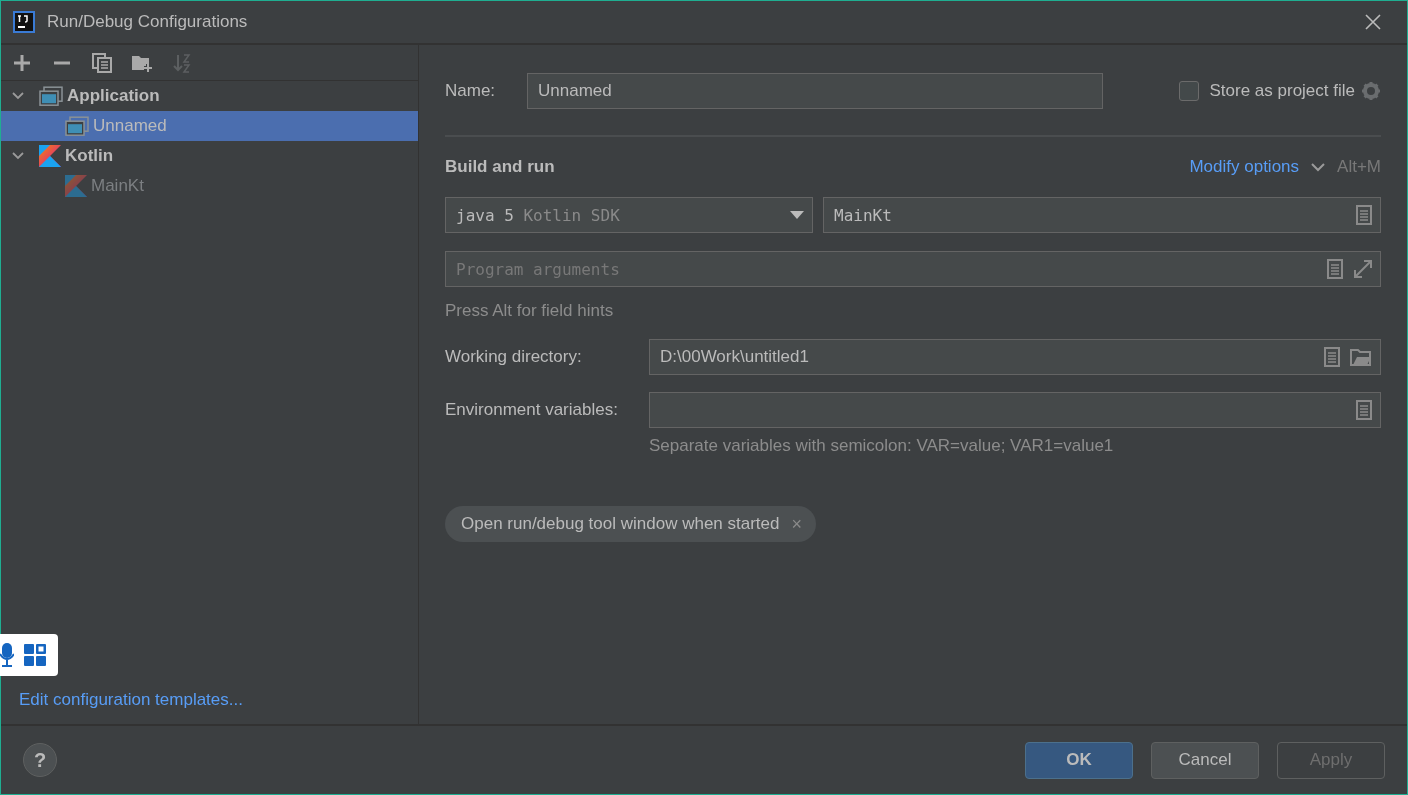 The image size is (1408, 795). I want to click on tree-label: Application, so click(113, 96).